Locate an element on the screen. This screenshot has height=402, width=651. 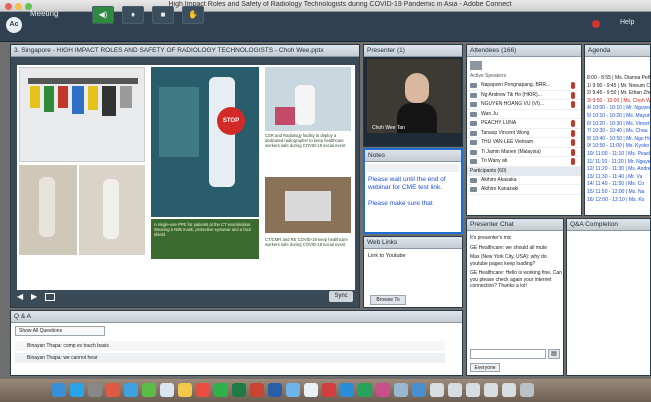
qa-completion-title: Q&A Completion is located at coordinates (608, 225).